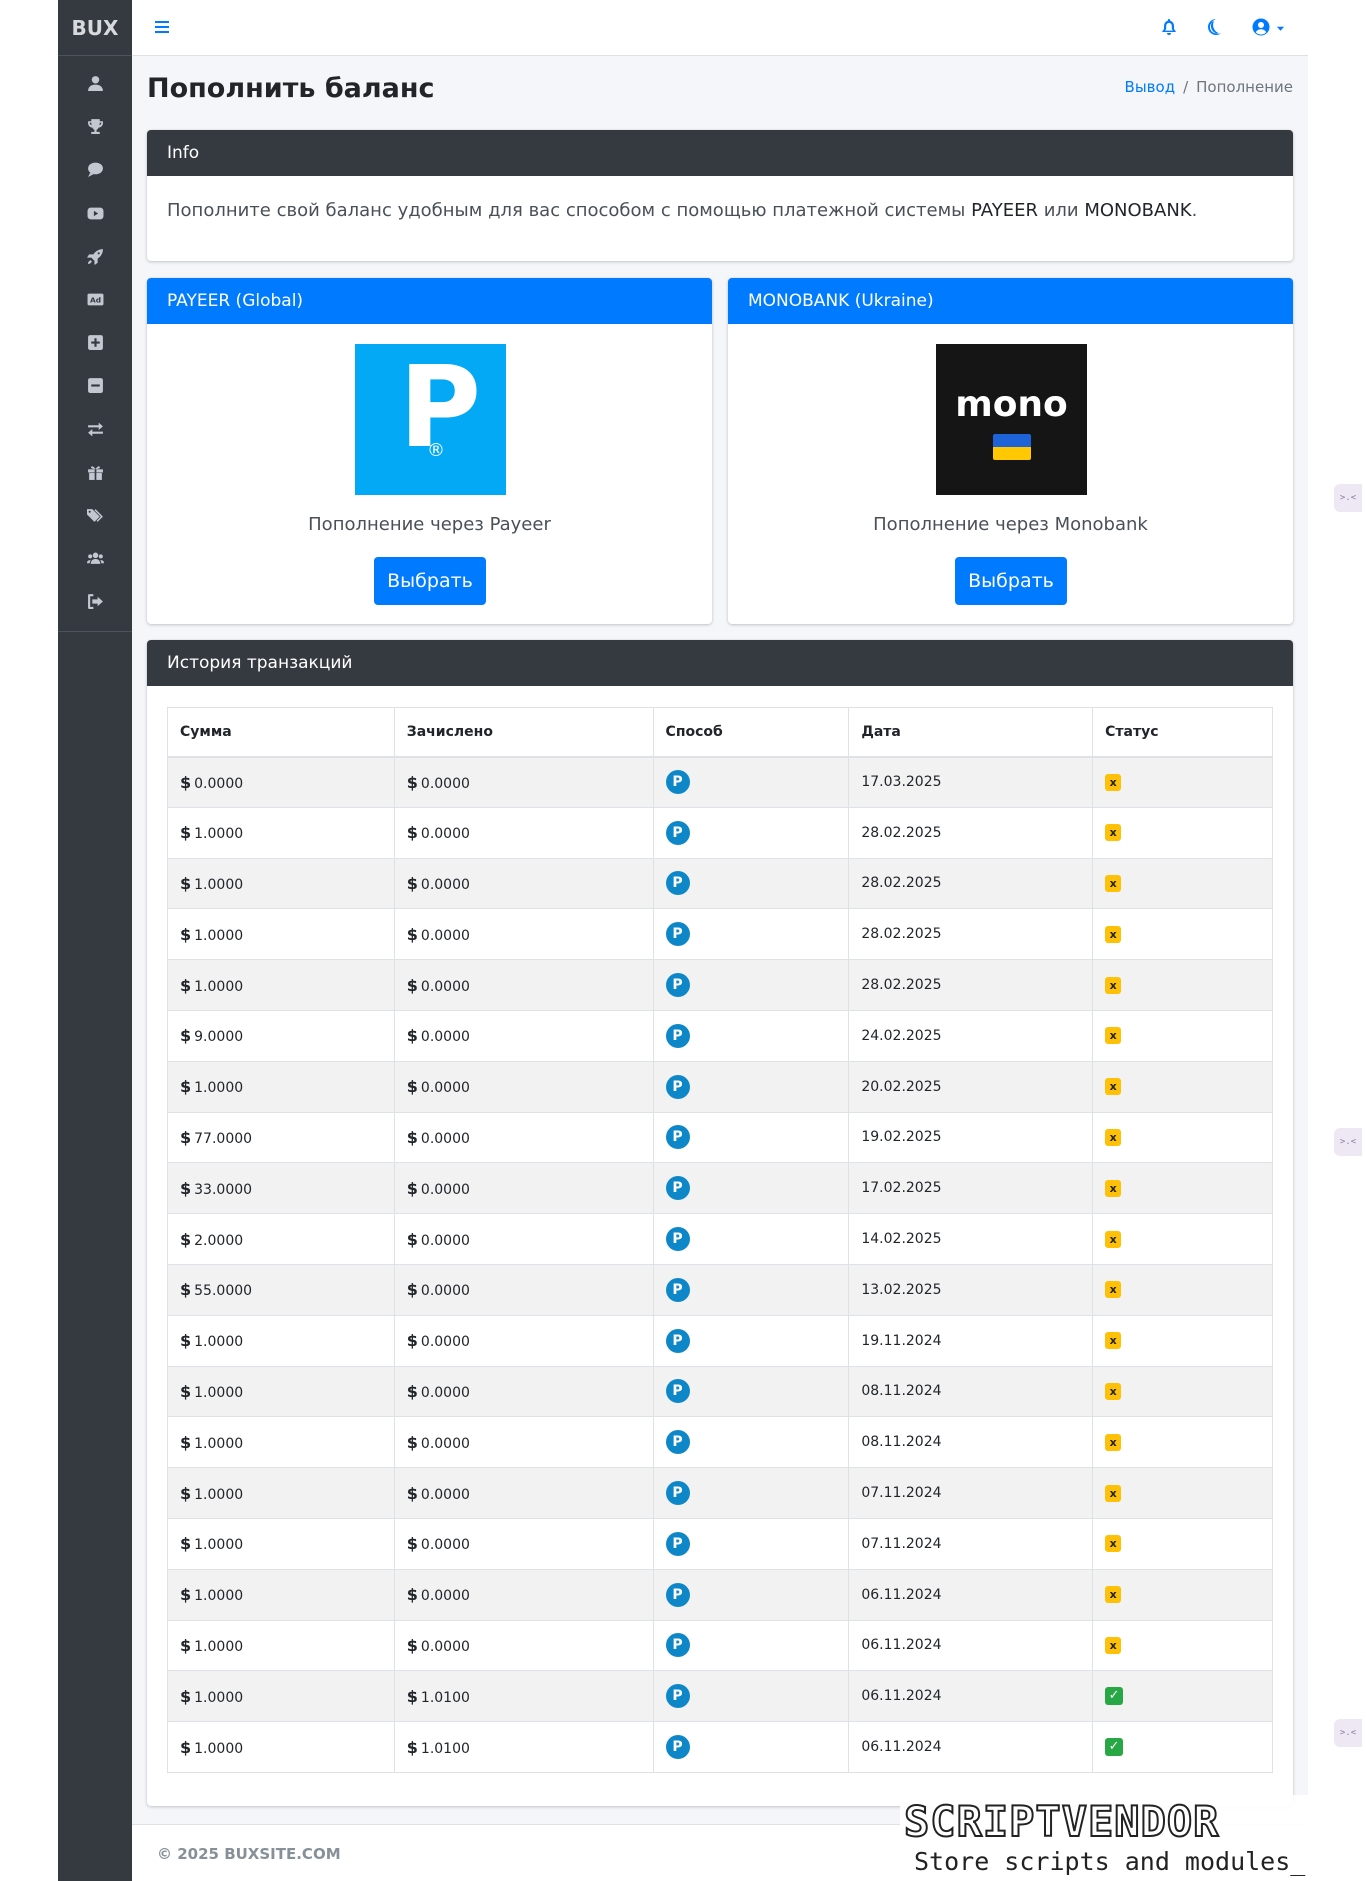 The width and height of the screenshot is (1366, 1881). What do you see at coordinates (95, 213) in the screenshot?
I see `sidebar-item-videos` at bounding box center [95, 213].